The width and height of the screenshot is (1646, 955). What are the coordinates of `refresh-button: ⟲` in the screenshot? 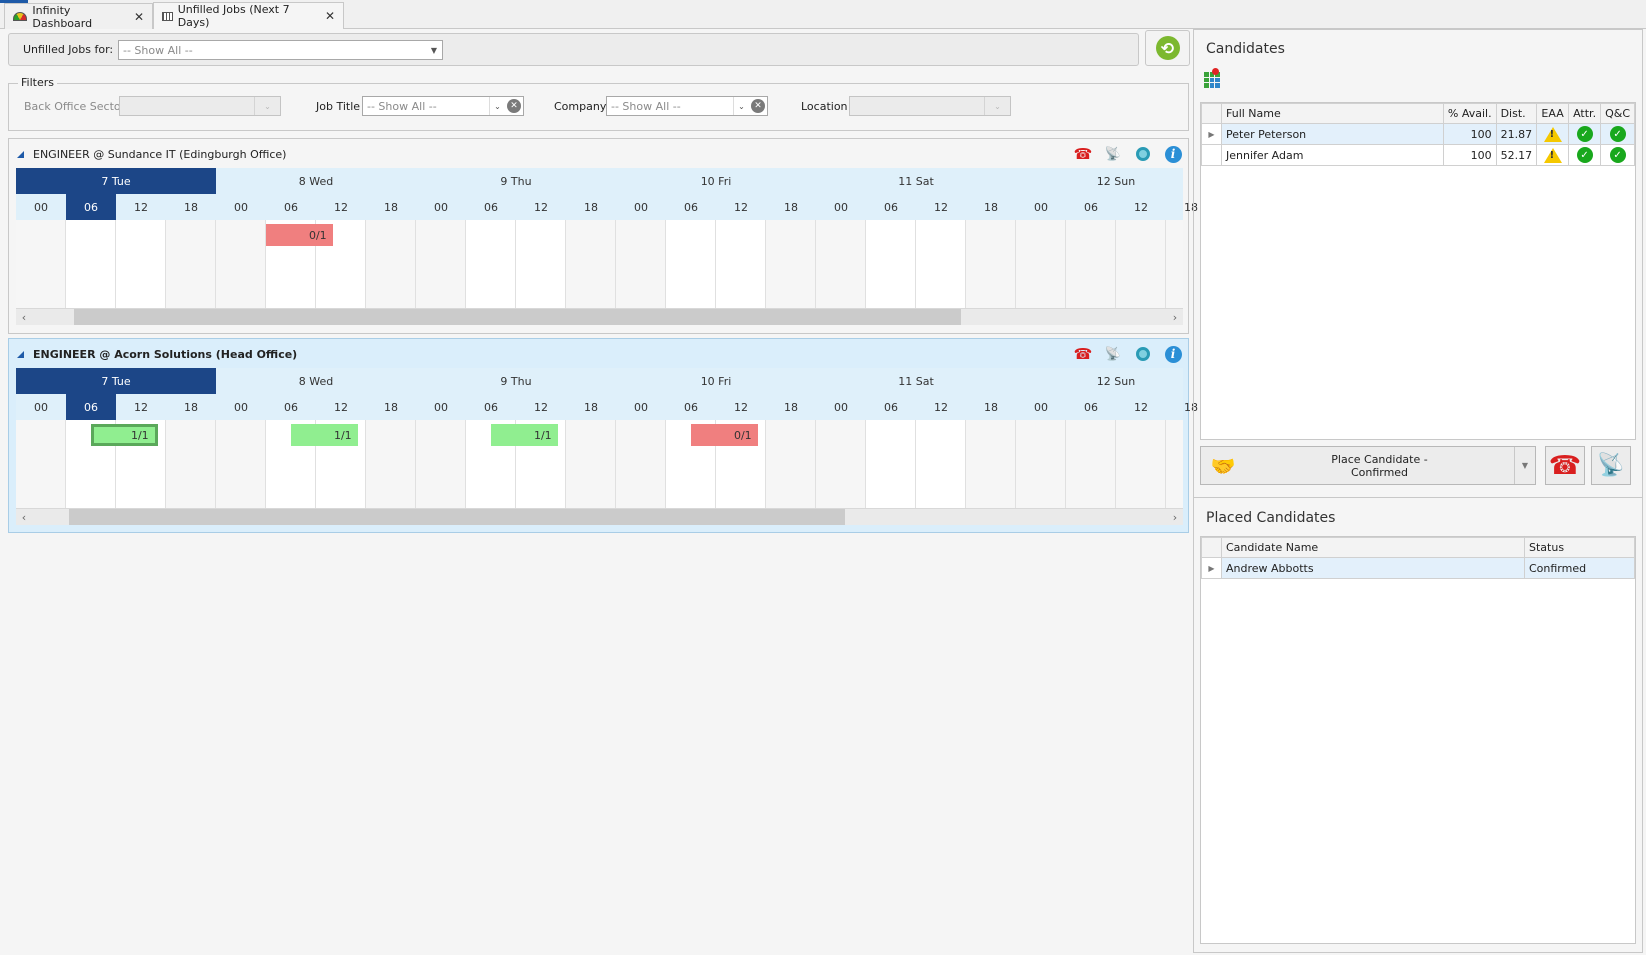 It's located at (1167, 48).